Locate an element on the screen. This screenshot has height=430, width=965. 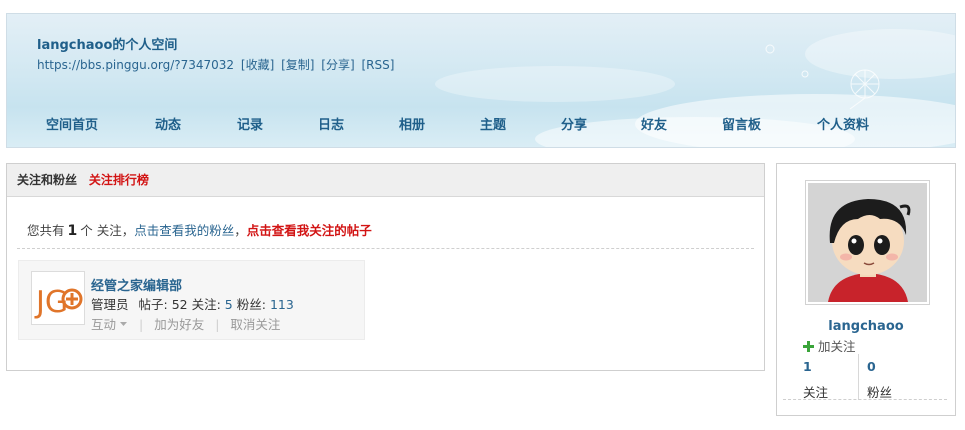
tab-follow-ranking: 关注排行榜 is located at coordinates (119, 180).